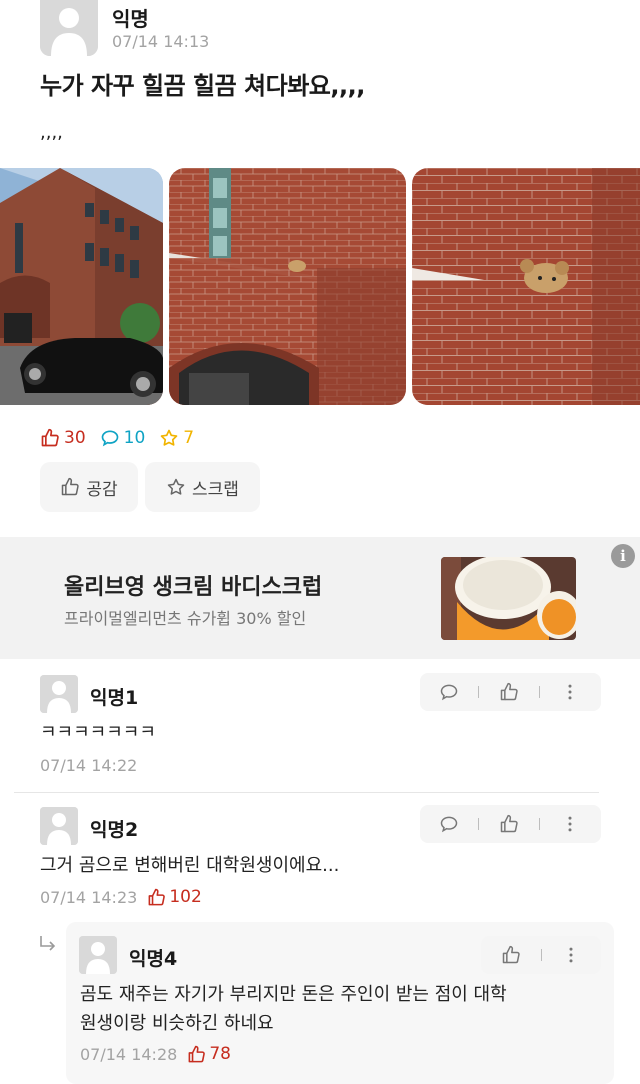 The width and height of the screenshot is (640, 1084). Describe the element at coordinates (130, 19) in the screenshot. I see `post-author: 익명` at that location.